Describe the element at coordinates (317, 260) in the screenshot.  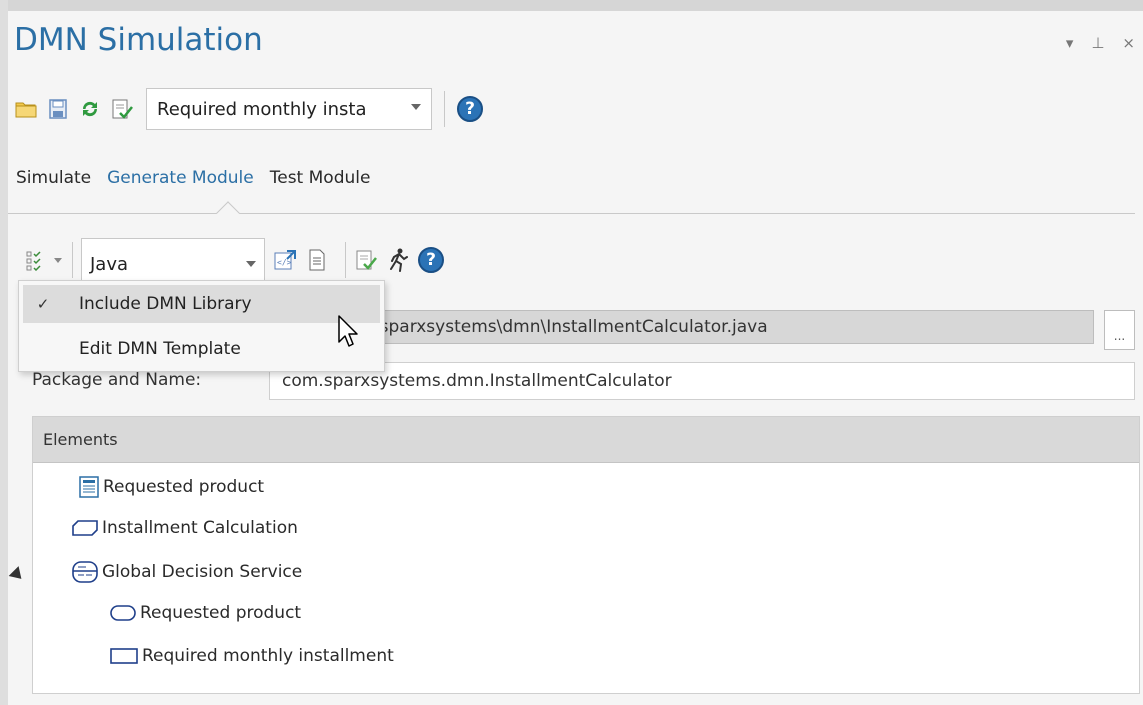
I see `view-source-icon` at that location.